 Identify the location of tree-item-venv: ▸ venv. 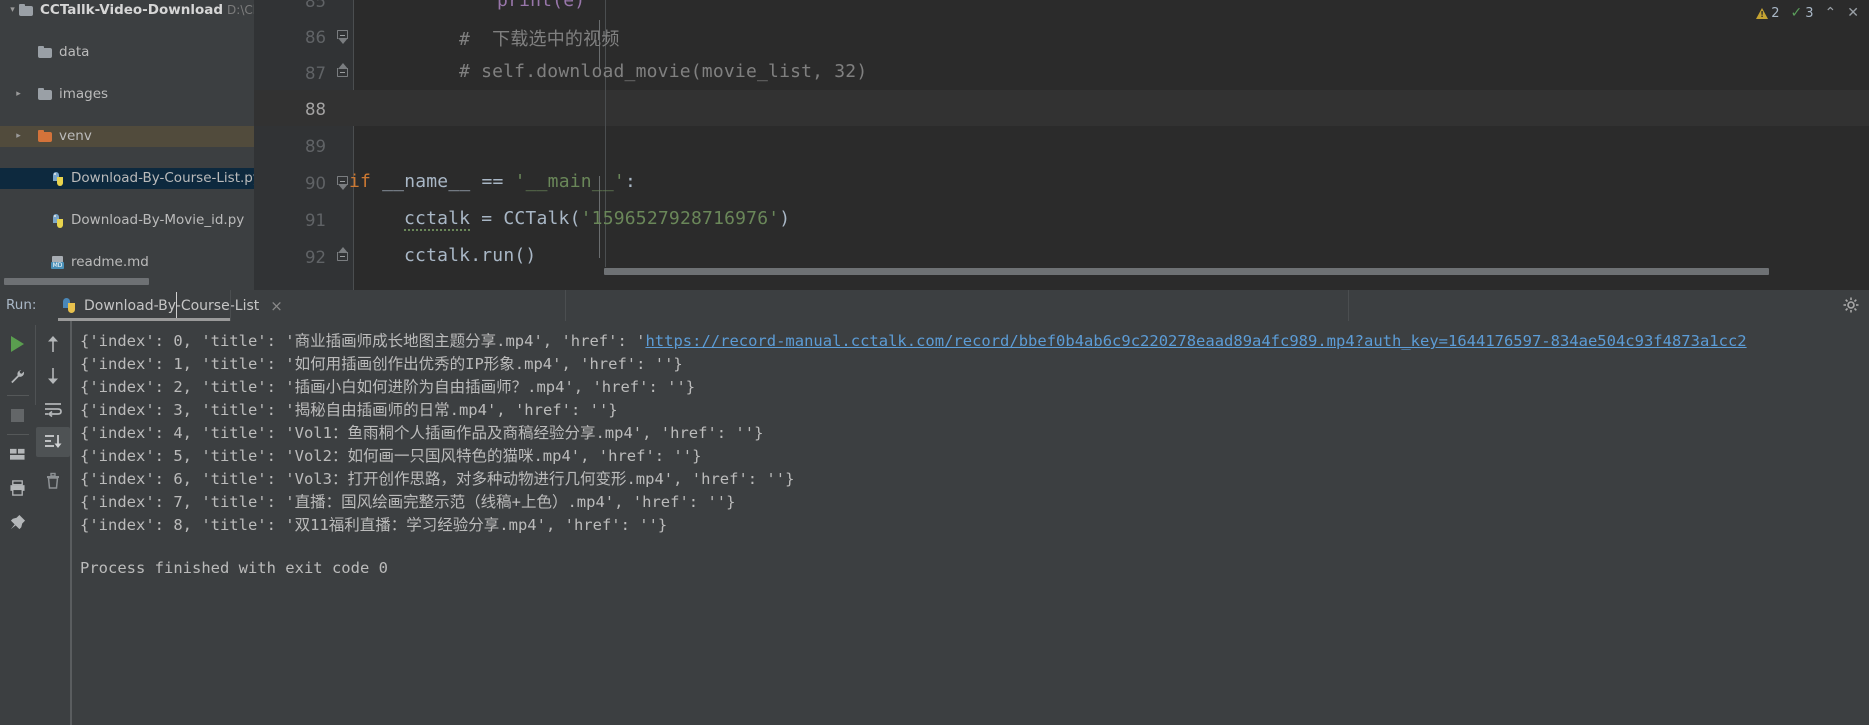
(127, 136).